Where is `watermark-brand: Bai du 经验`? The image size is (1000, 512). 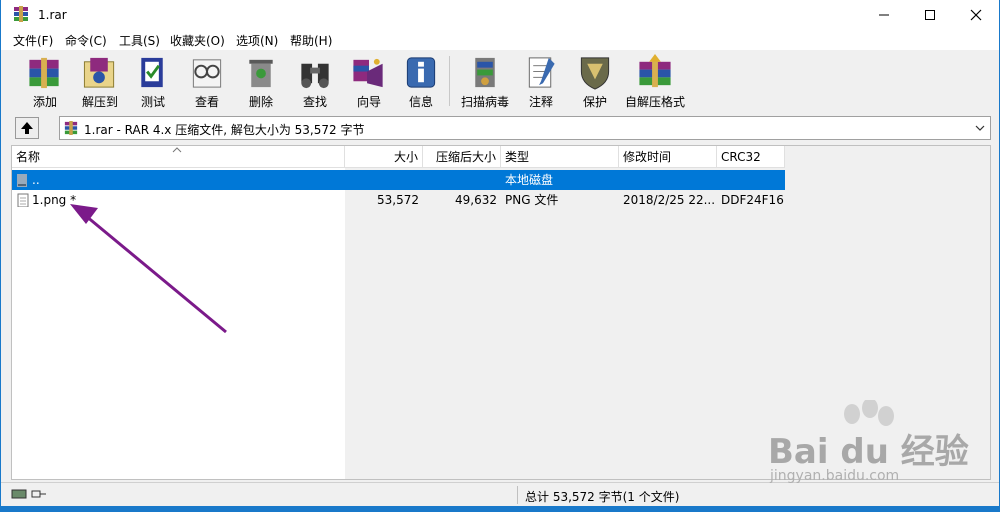 watermark-brand: Bai du 经验 is located at coordinates (868, 452).